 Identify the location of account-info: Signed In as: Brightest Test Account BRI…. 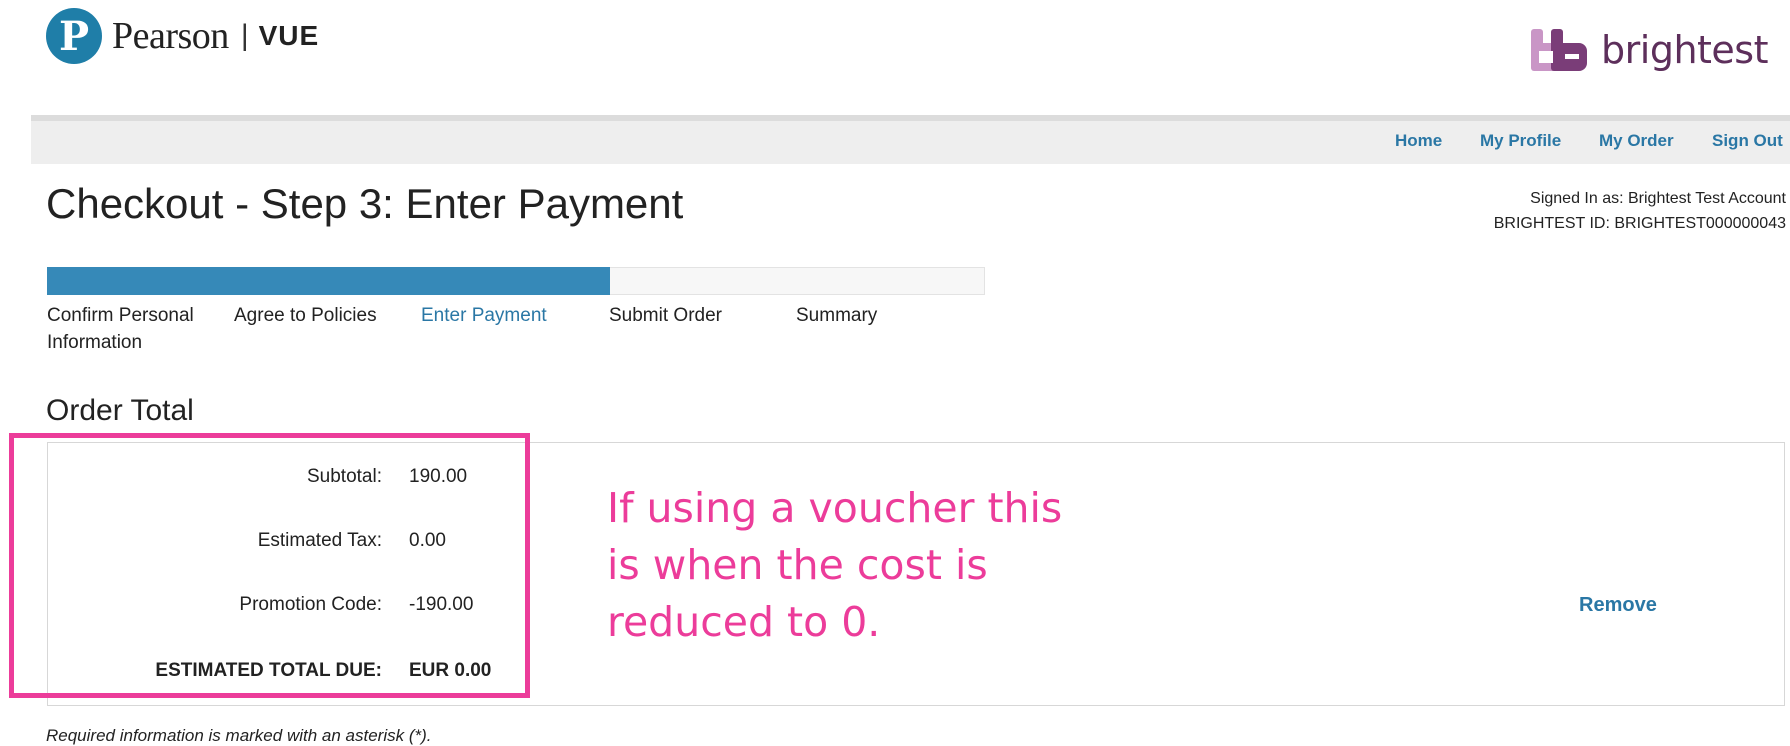
(1640, 211).